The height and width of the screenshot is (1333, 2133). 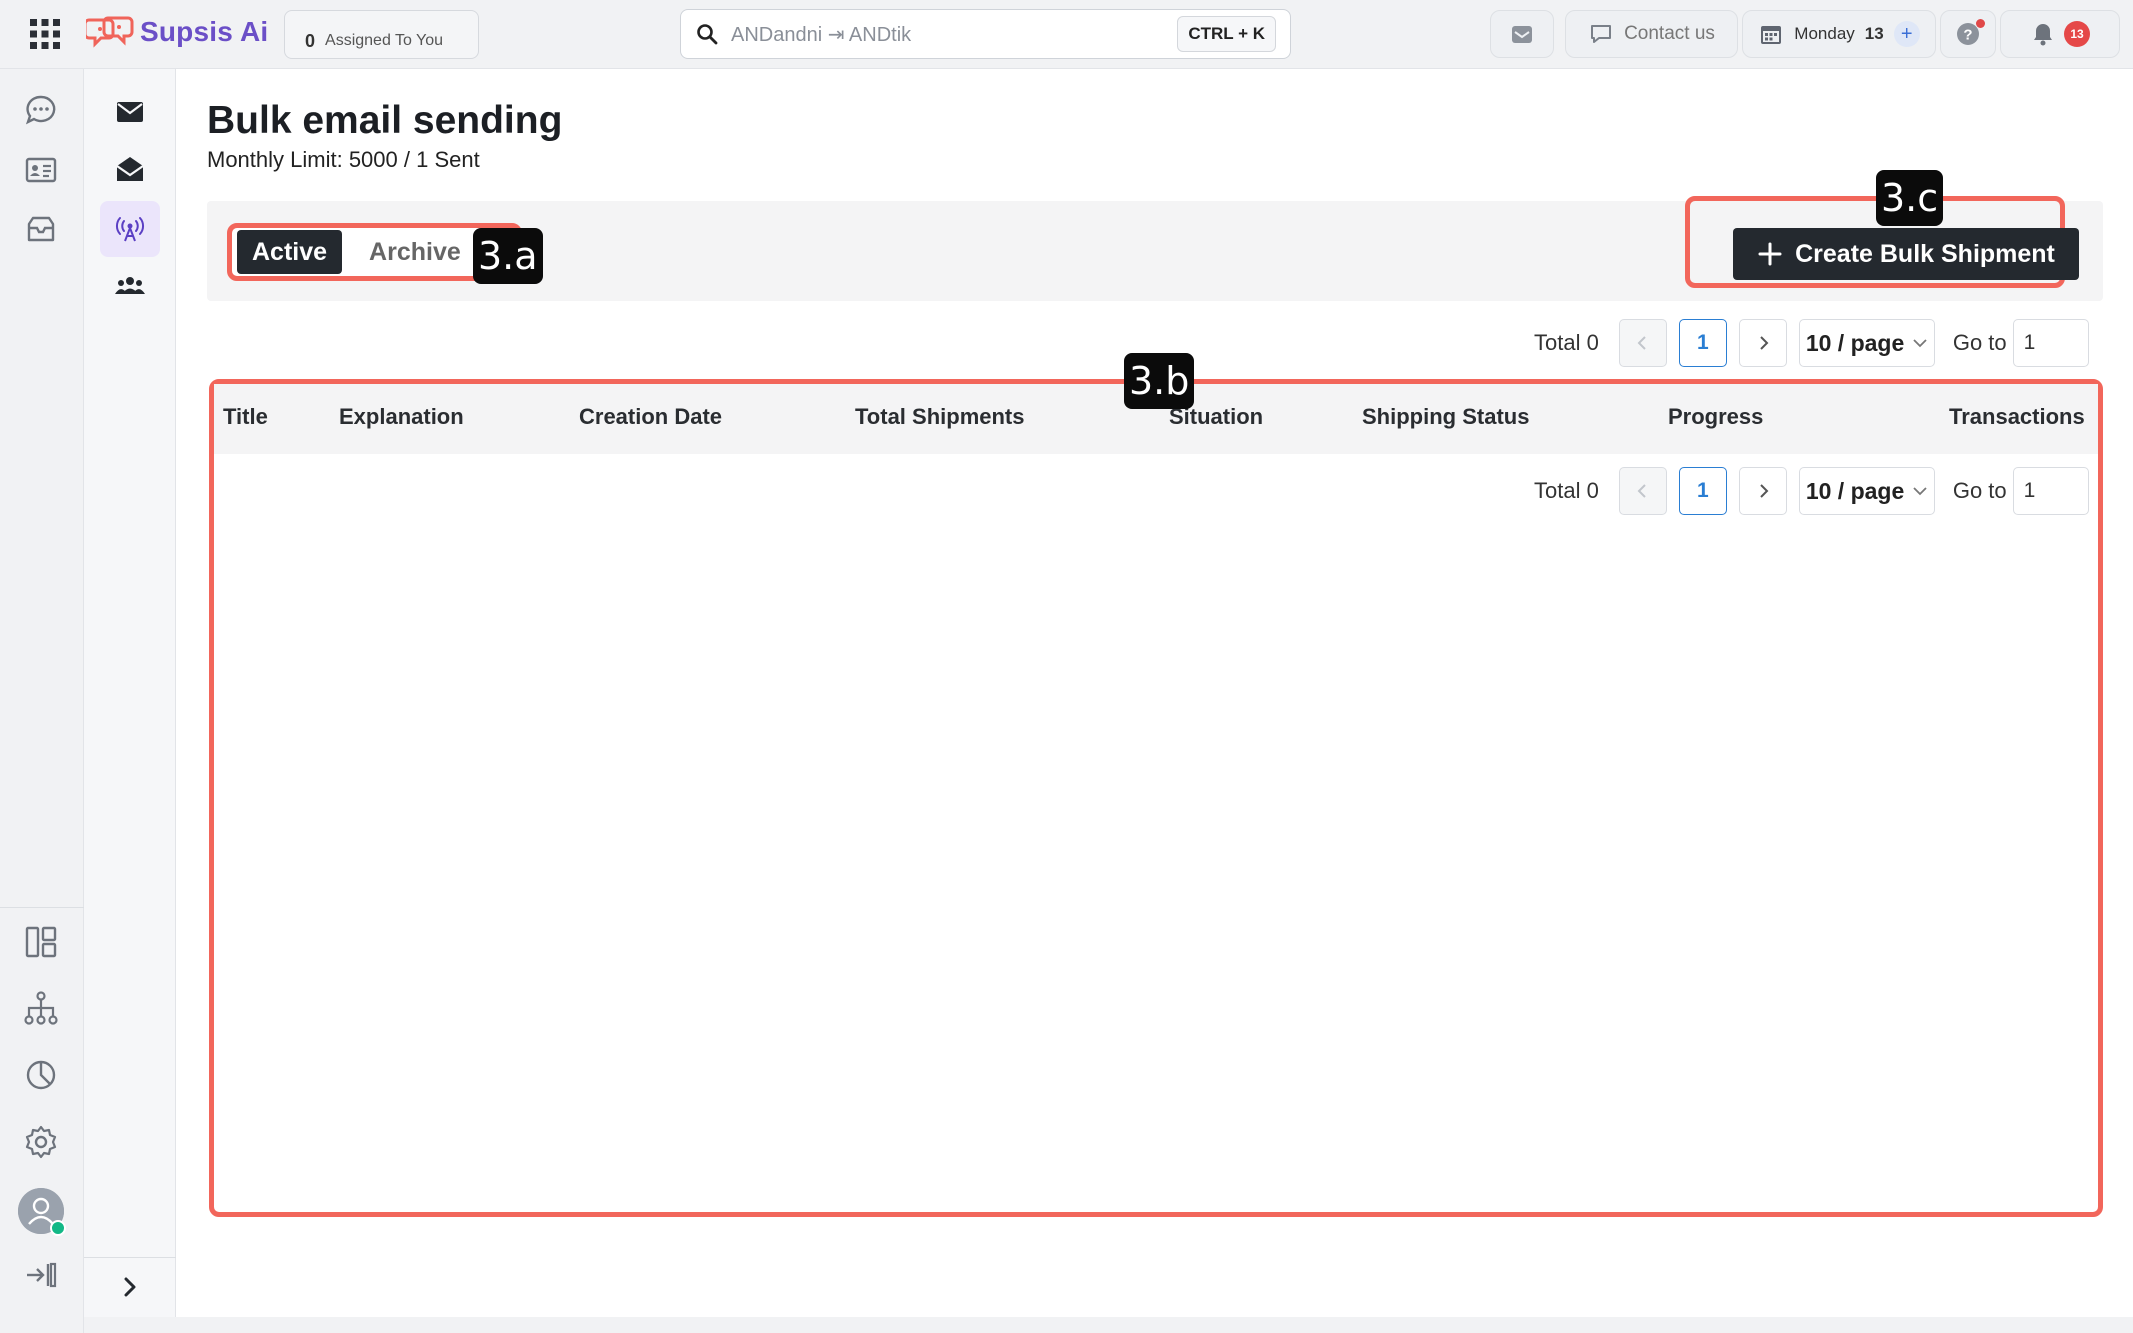 What do you see at coordinates (940, 417) in the screenshot?
I see `column-header-total-shipments: Total Shipments` at bounding box center [940, 417].